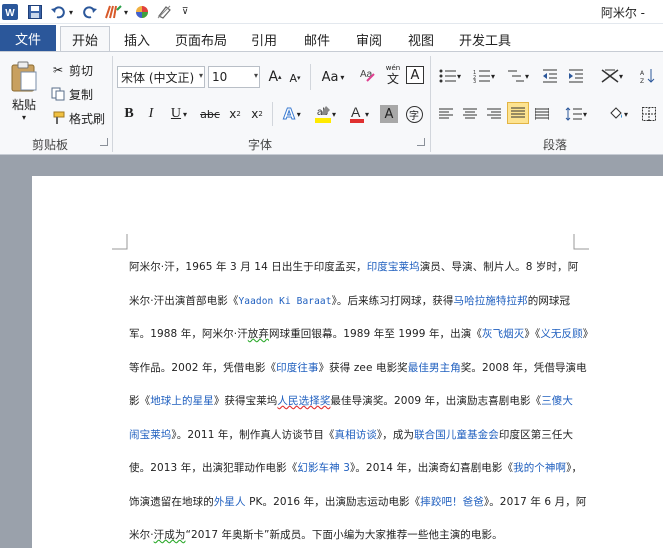  What do you see at coordinates (185, 114) in the screenshot?
I see `underline-dropdown-icon: ▾` at bounding box center [185, 114].